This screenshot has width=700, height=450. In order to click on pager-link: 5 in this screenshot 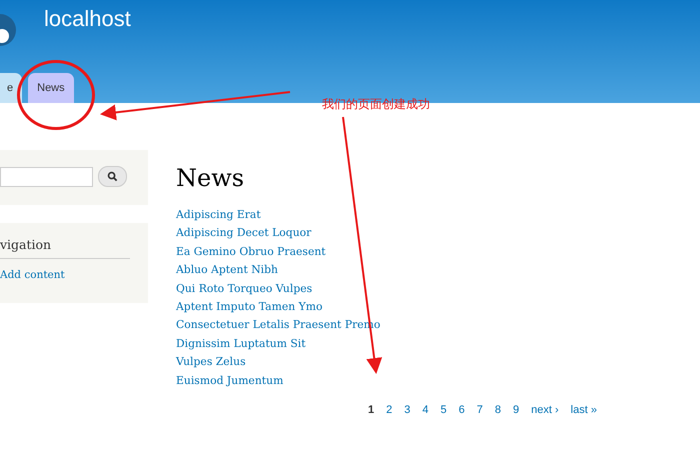, I will do `click(443, 410)`.